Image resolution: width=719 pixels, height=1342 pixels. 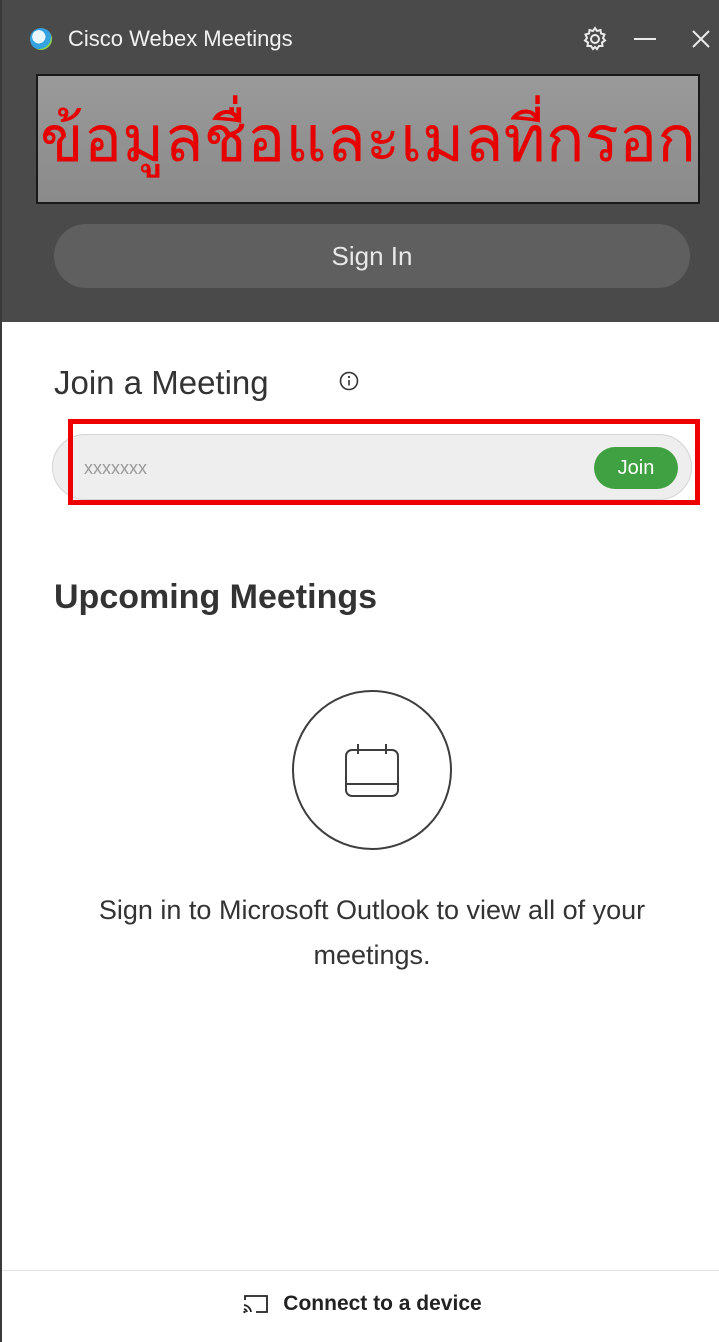 I want to click on join-button: Join, so click(x=636, y=468).